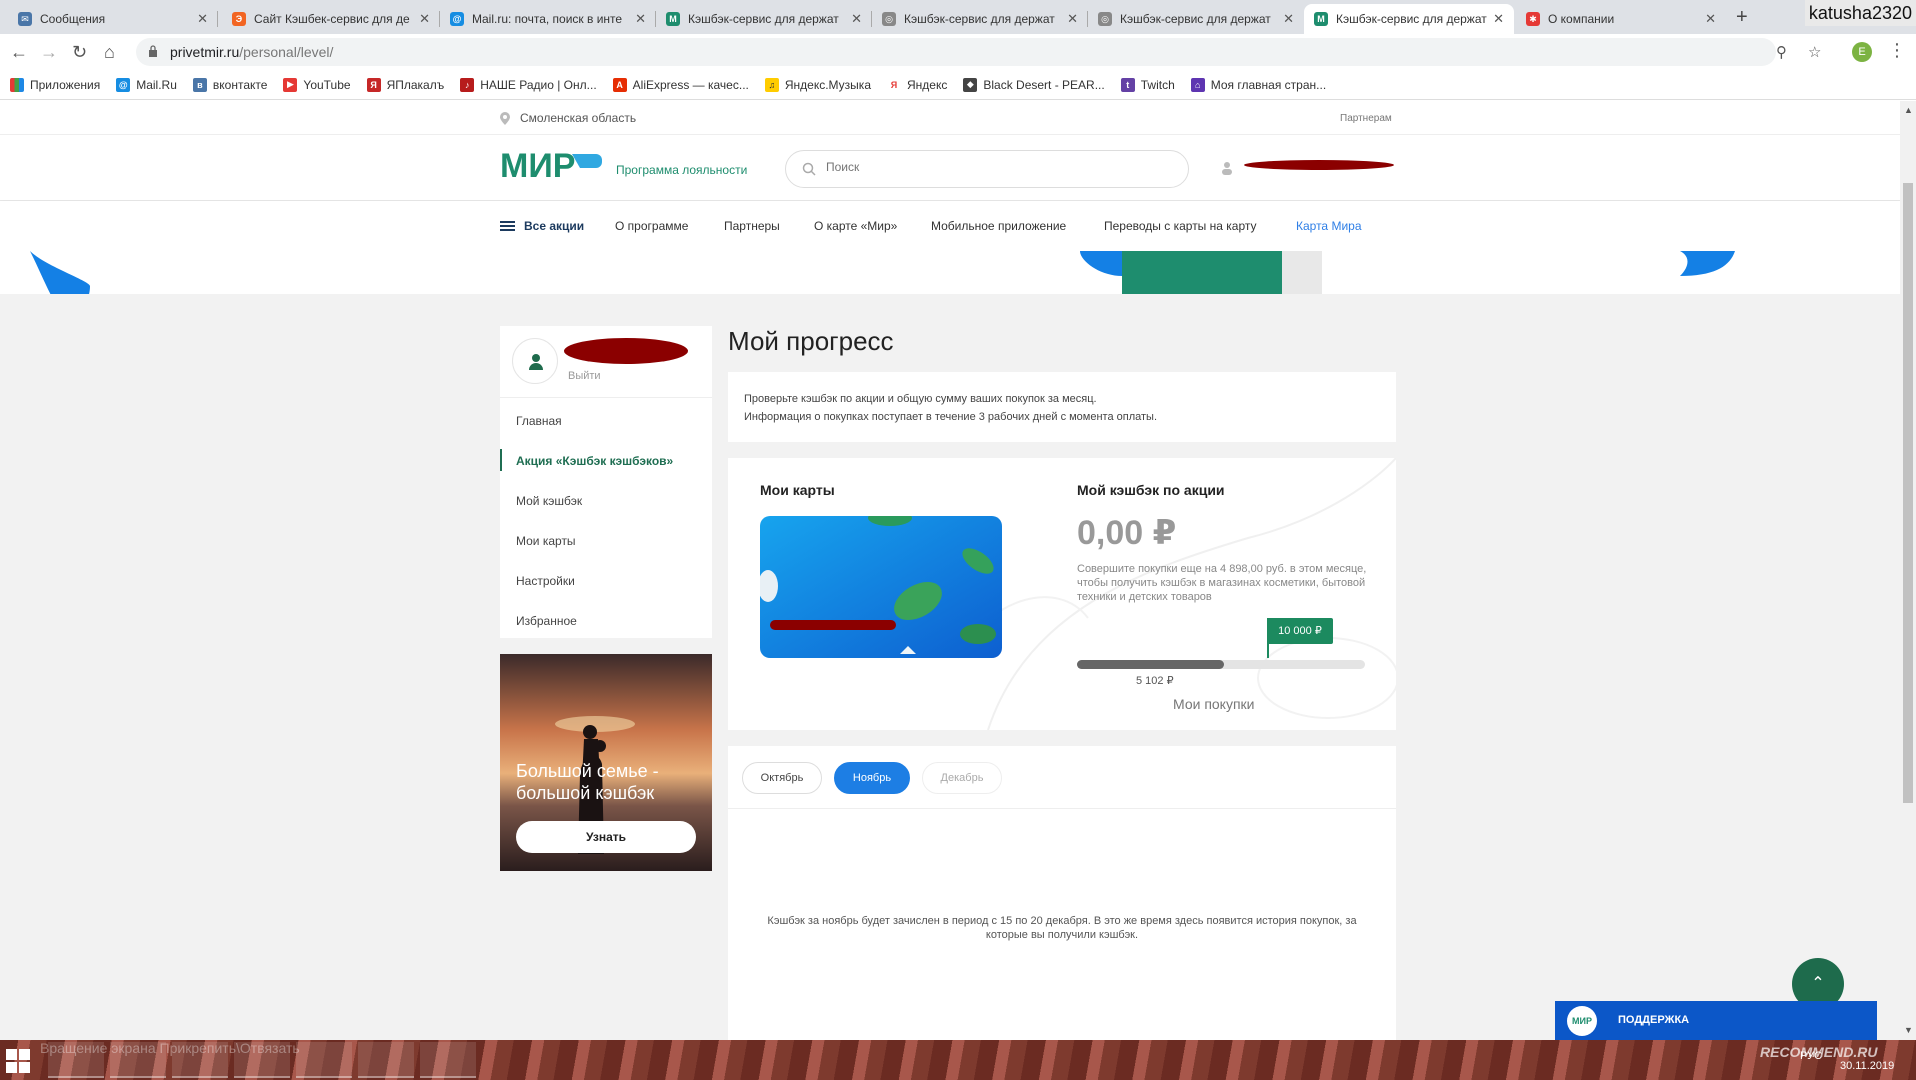 This screenshot has height=1080, width=1916. Describe the element at coordinates (1908, 1030) in the screenshot. I see `scroll-down-arrow-icon: ▼` at that location.